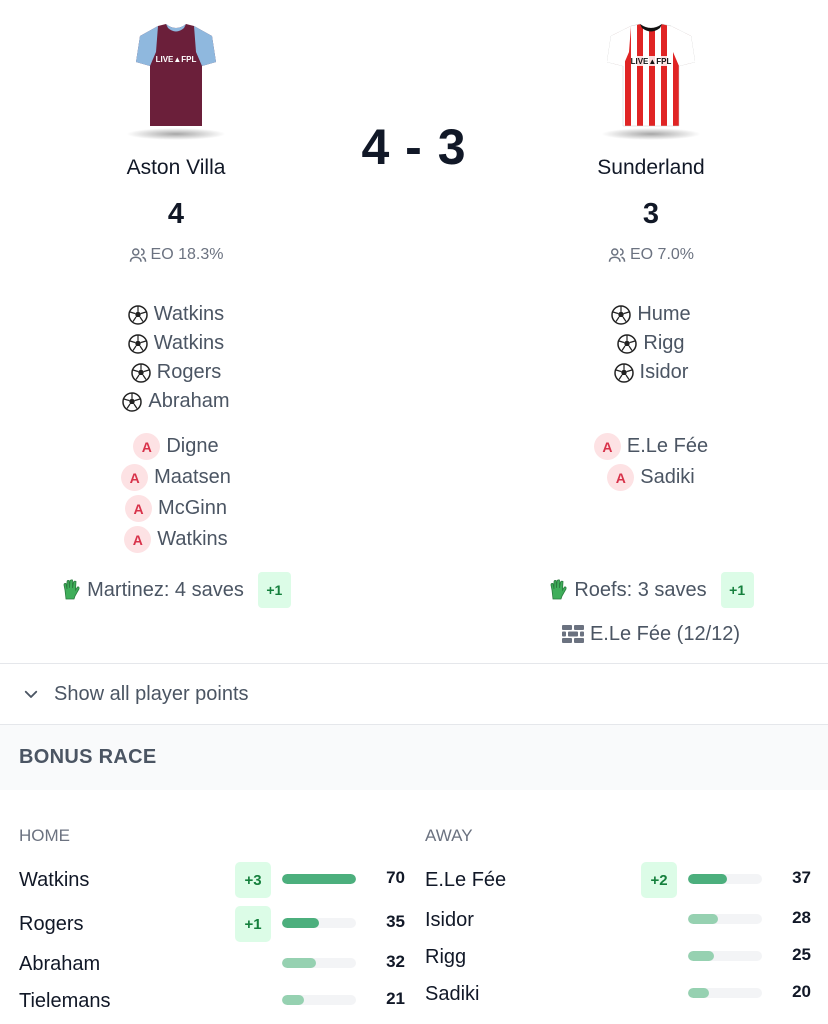 This screenshot has height=1024, width=828. What do you see at coordinates (414, 694) in the screenshot?
I see `show-all-player-points-toggle: Show all player points` at bounding box center [414, 694].